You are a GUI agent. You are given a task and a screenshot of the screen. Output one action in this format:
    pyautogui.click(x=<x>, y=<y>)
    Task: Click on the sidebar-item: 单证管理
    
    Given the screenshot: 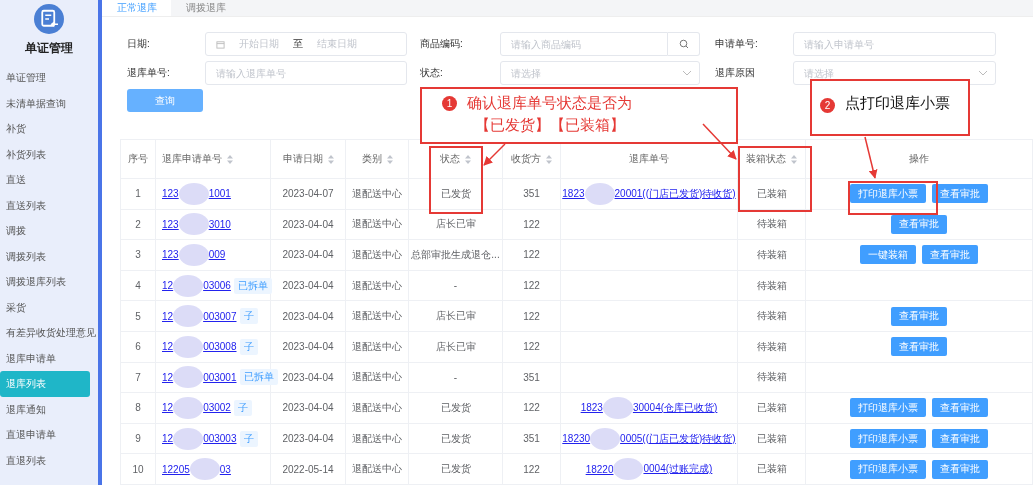 What is the action you would take?
    pyautogui.click(x=49, y=78)
    